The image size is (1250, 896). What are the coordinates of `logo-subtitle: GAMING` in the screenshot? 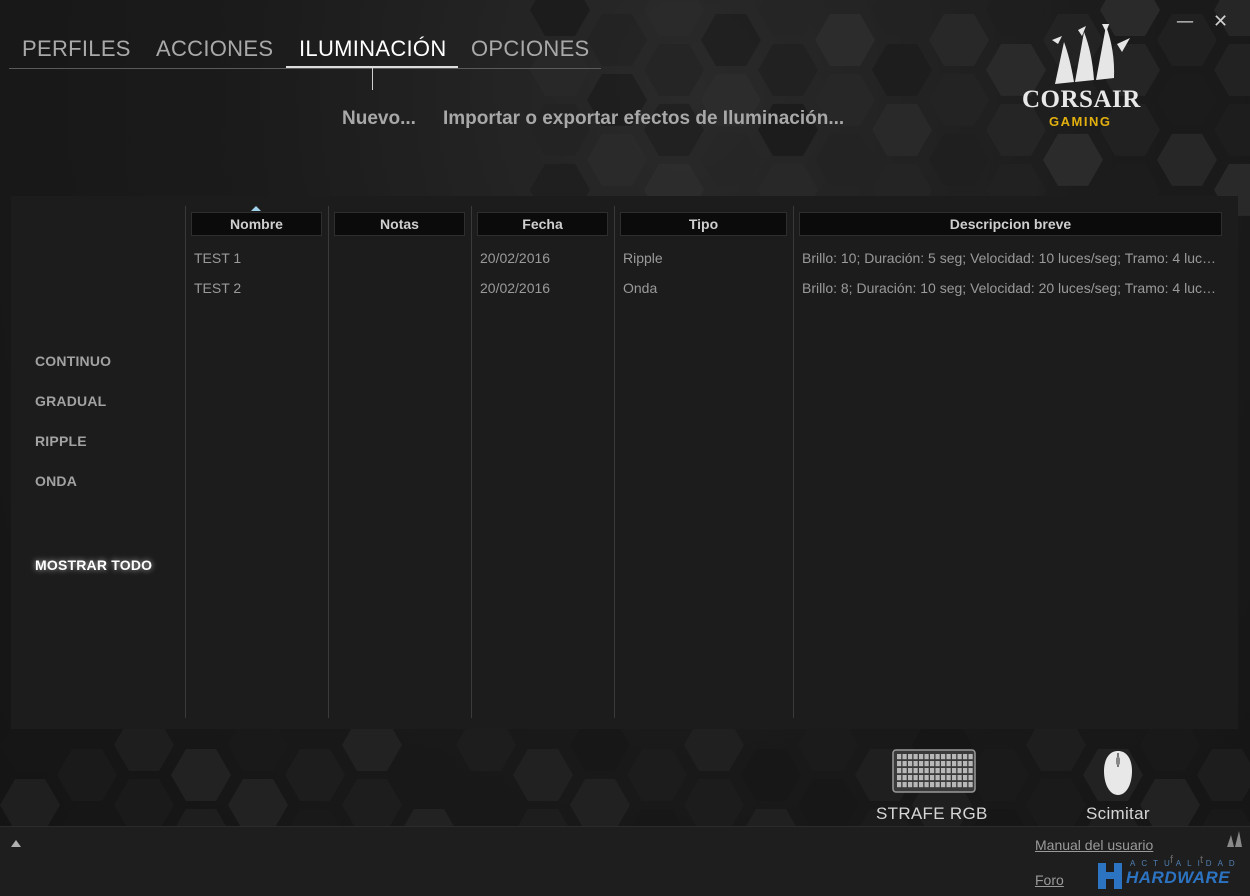 It's located at (1080, 121).